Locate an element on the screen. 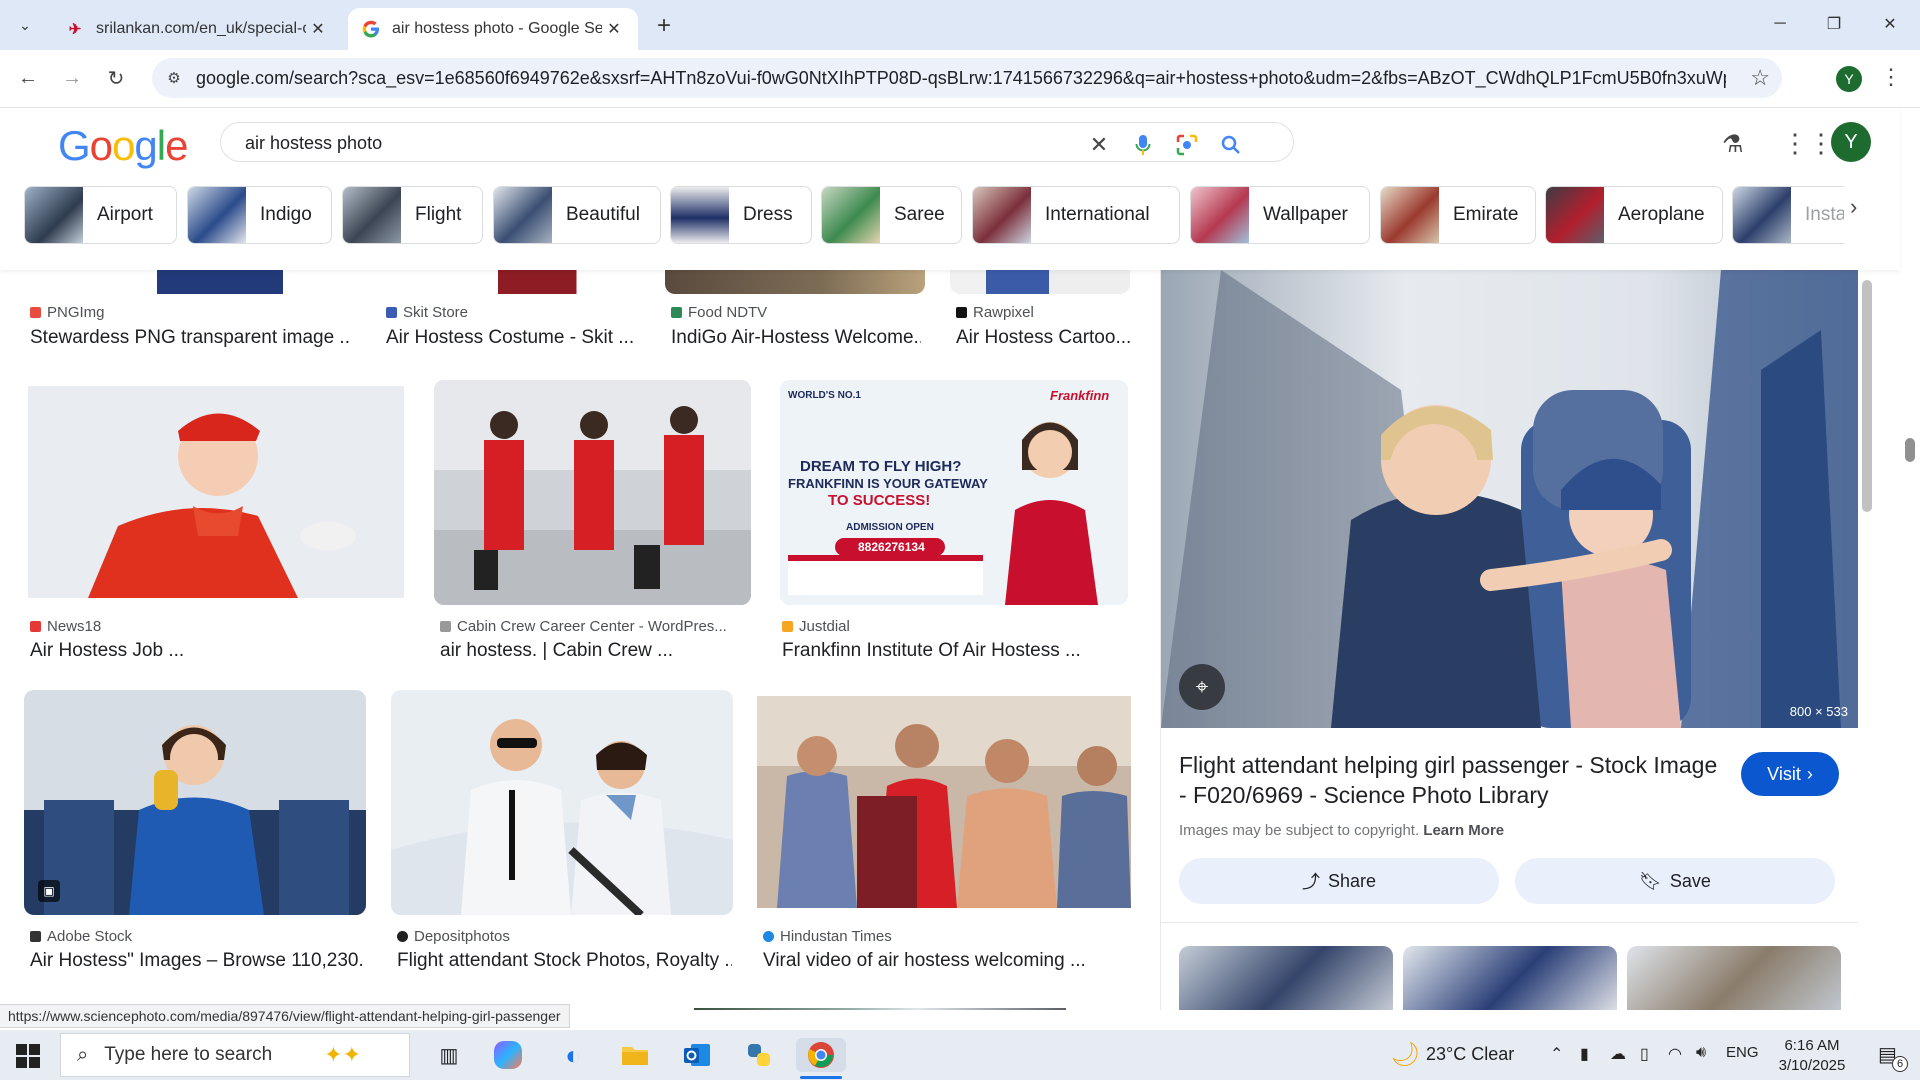 The height and width of the screenshot is (1080, 1920). volume-icon: 🔊︎ is located at coordinates (1701, 1053).